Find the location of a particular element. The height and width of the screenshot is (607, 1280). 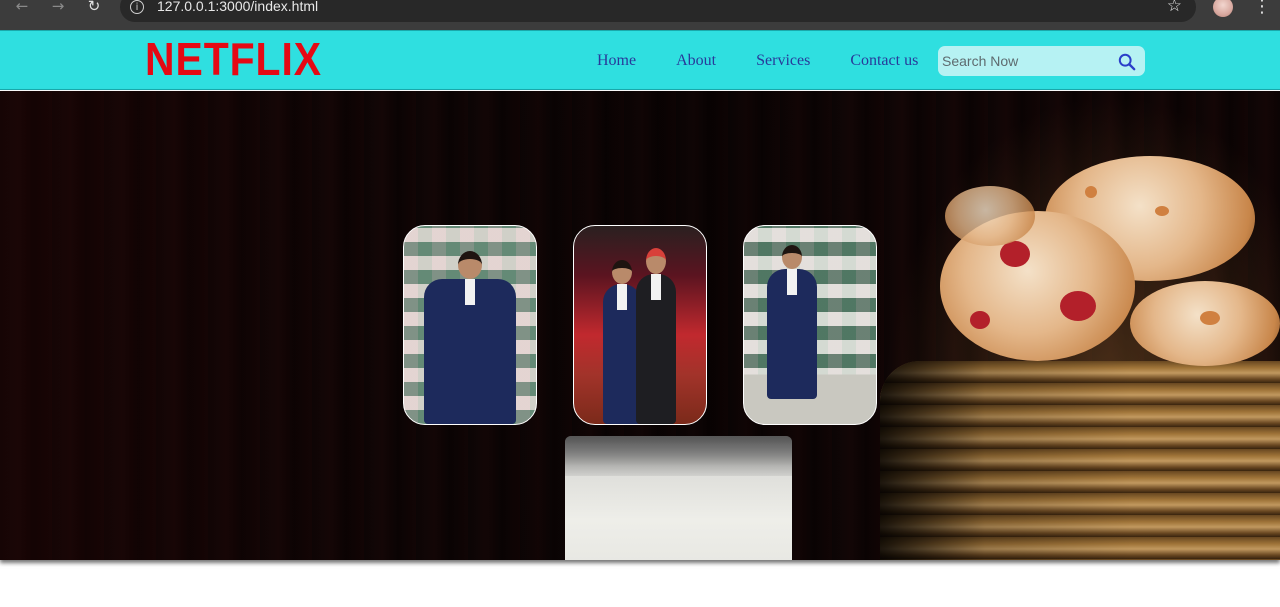

search-input is located at coordinates (1022, 61).